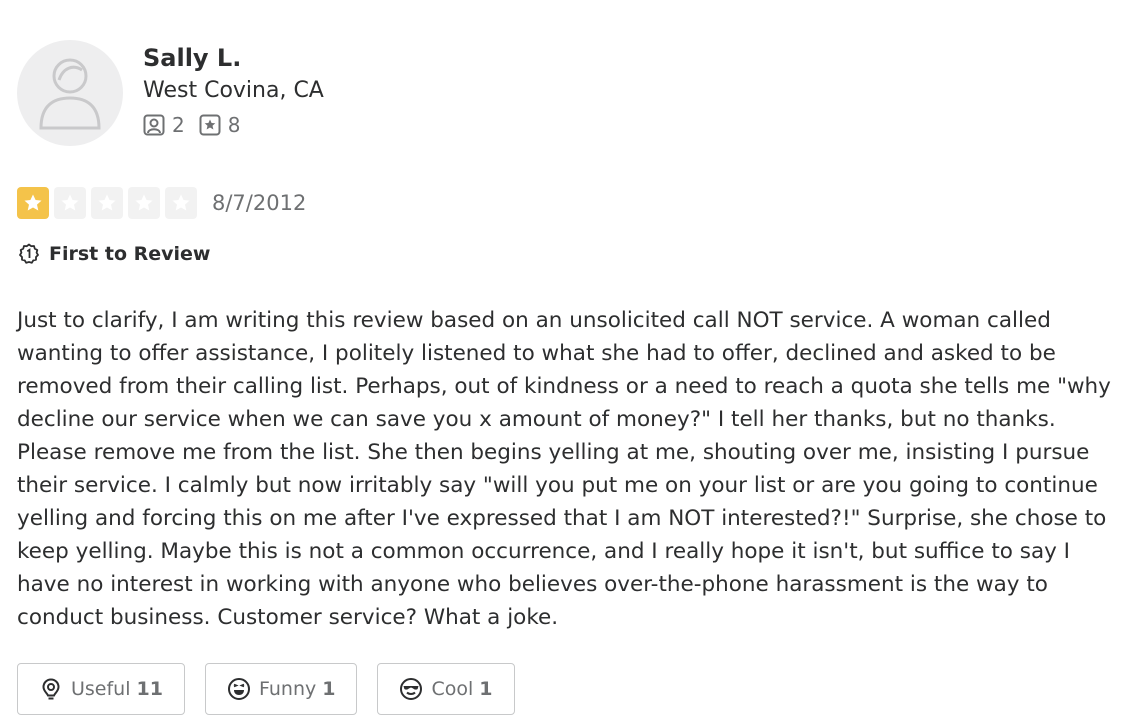  What do you see at coordinates (486, 689) in the screenshot?
I see `cool-count: 1` at bounding box center [486, 689].